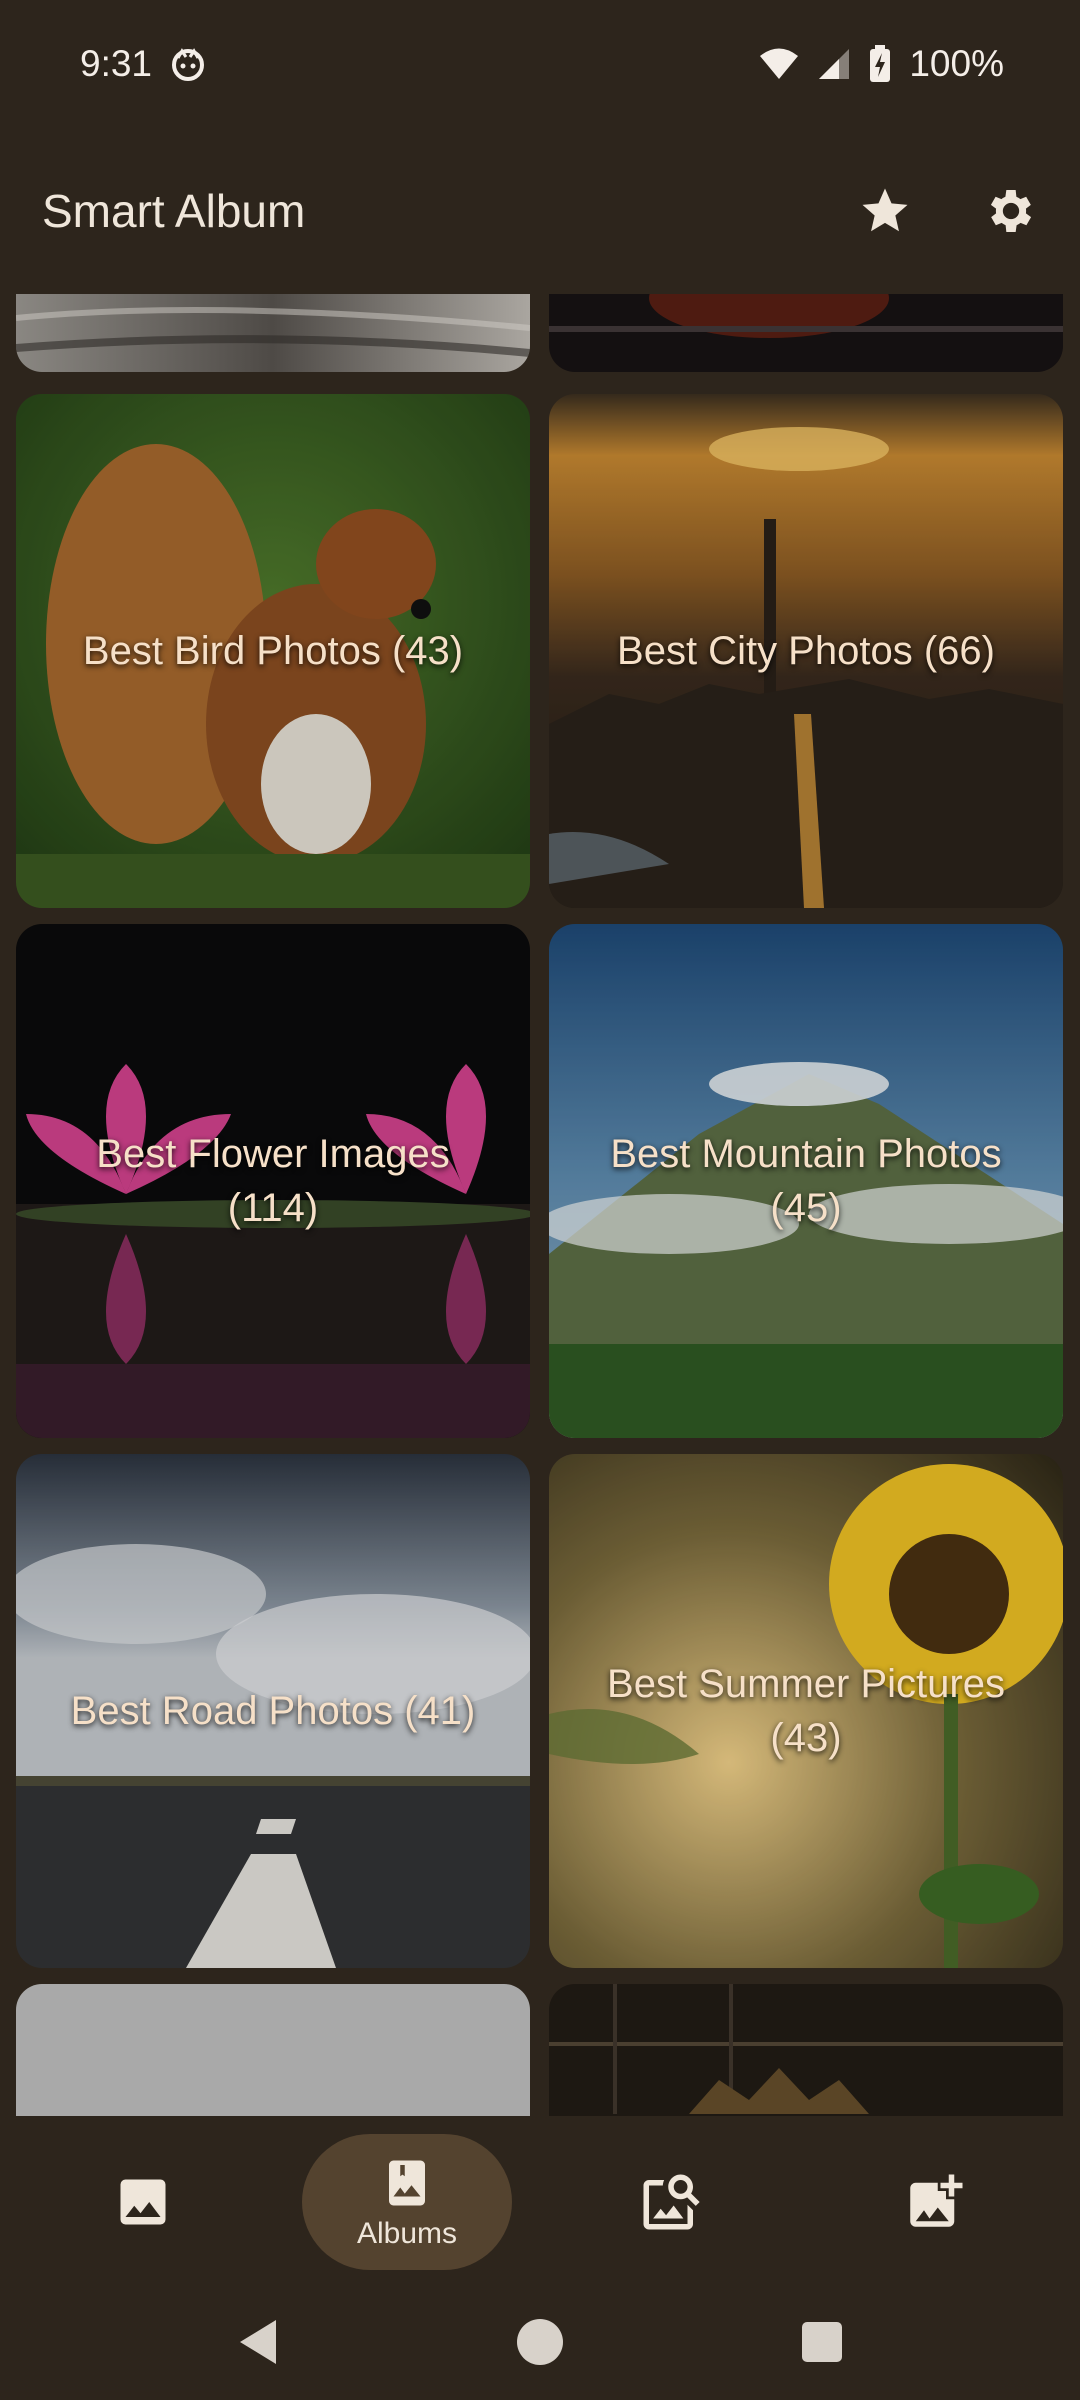 The width and height of the screenshot is (1080, 2400). I want to click on album-tile-mountain: Best Mountain Photos (45), so click(806, 1181).